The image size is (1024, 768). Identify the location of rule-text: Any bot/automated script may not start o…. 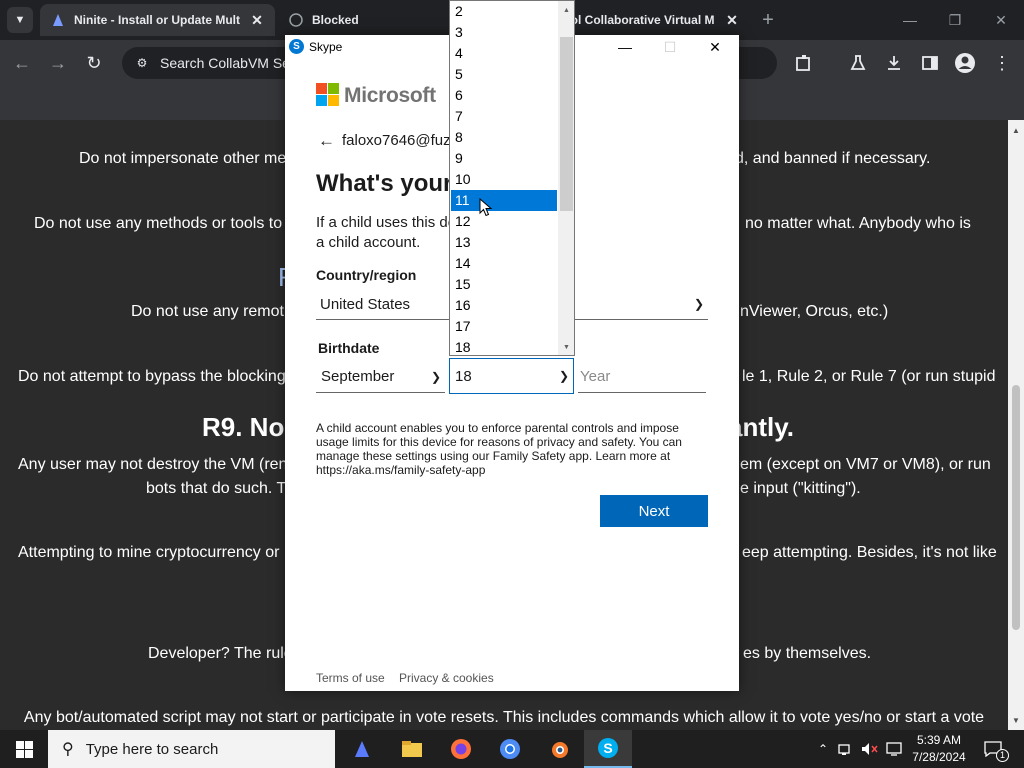
(504, 717).